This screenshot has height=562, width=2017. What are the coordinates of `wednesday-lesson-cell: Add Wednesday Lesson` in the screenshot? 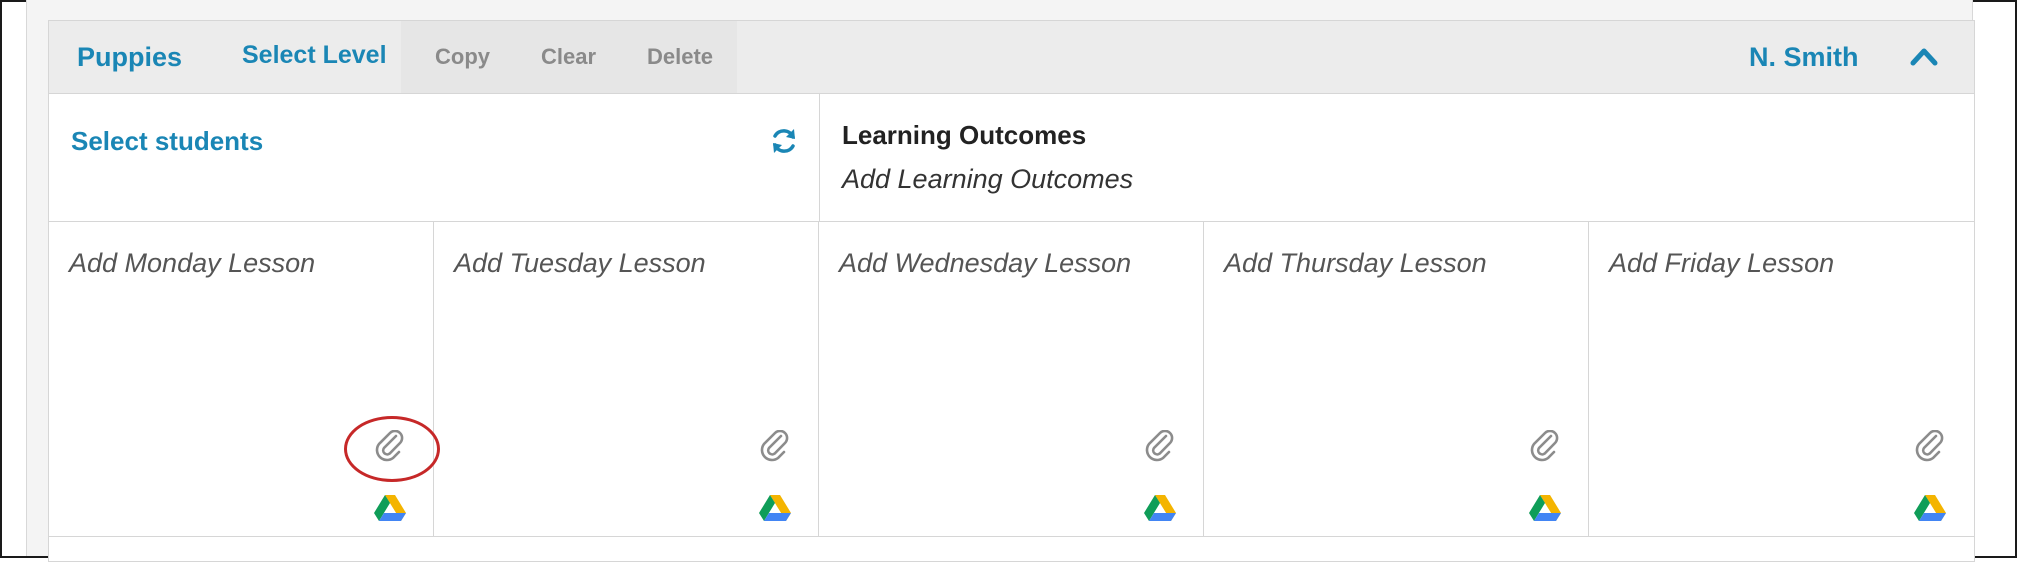 It's located at (1011, 379).